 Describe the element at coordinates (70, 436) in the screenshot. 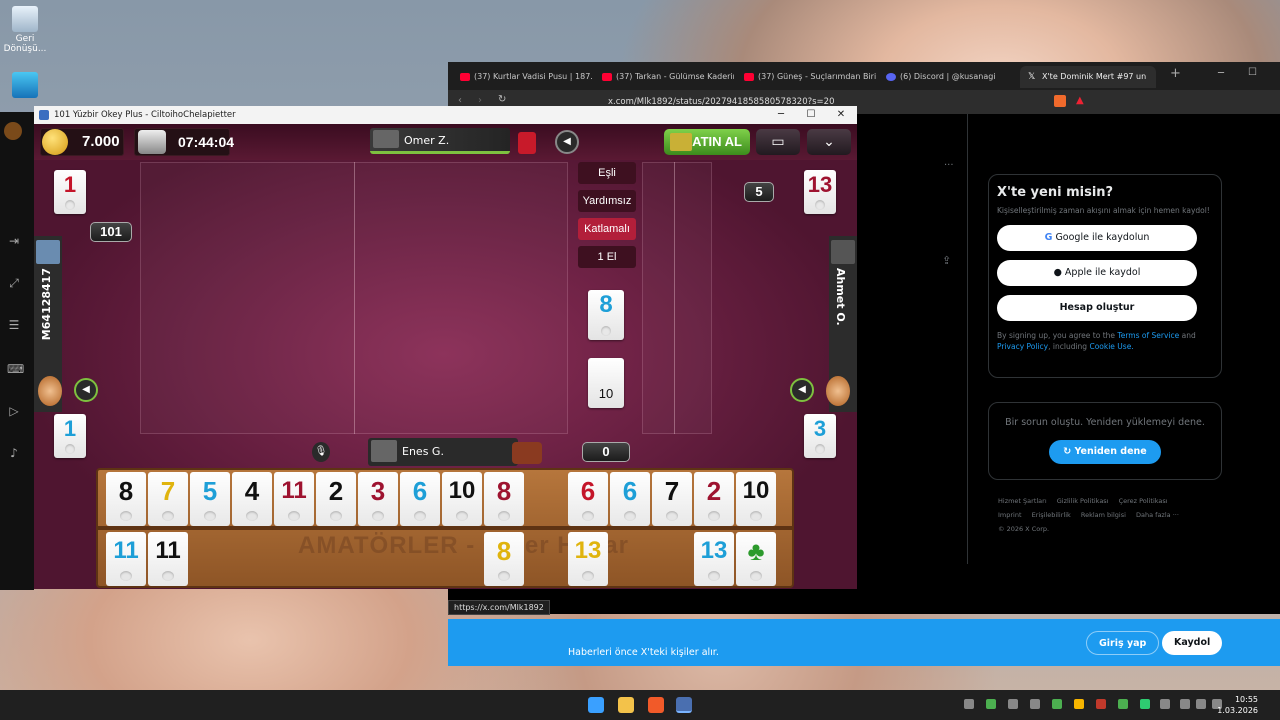

I see `discard-tile-bottom-left: 1` at that location.